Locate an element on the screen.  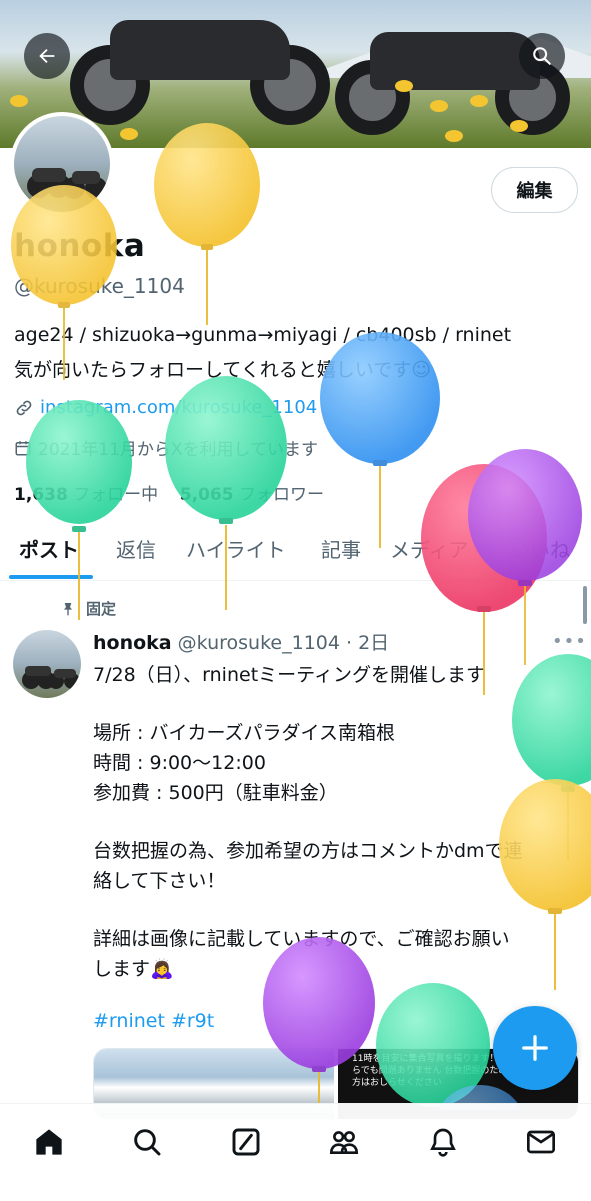
tweet-text-line: 参加費 : 500円（駐車料金） is located at coordinates (215, 793).